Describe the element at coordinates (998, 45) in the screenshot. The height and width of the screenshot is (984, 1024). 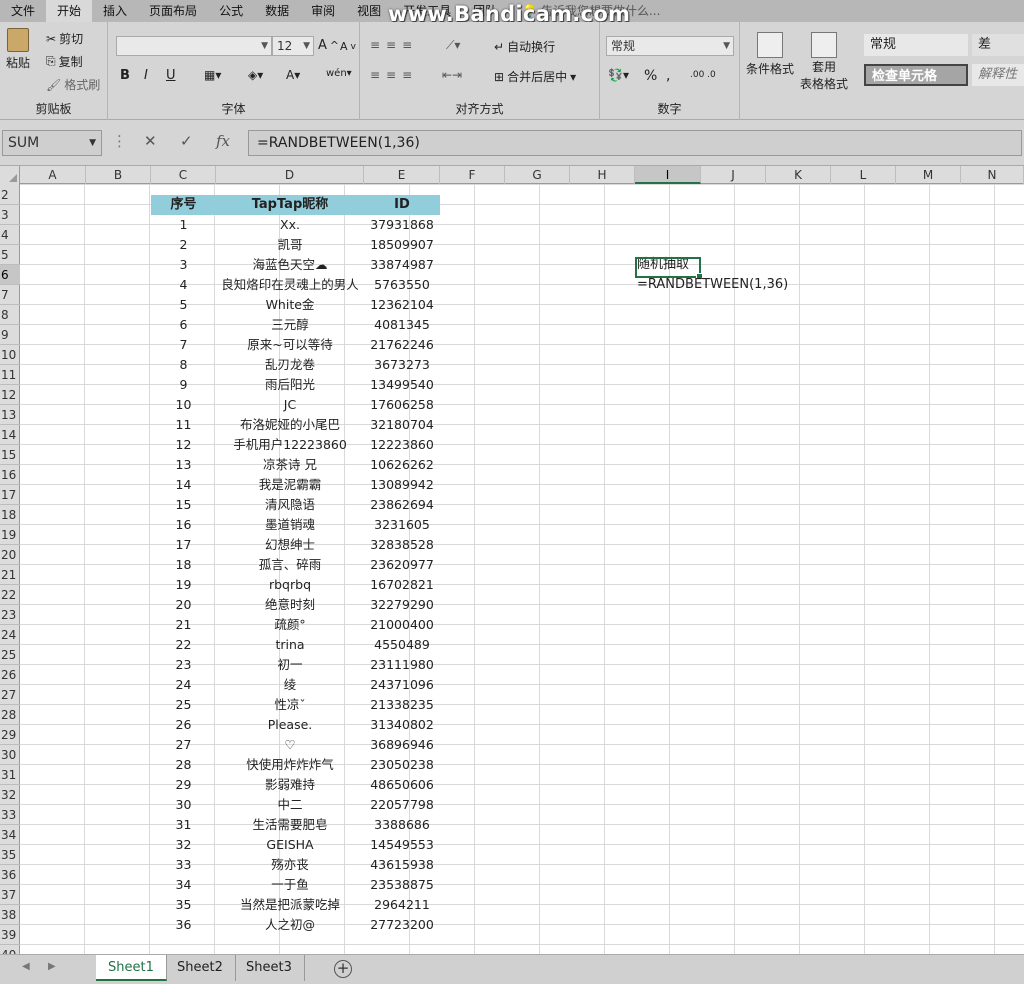
I see `style-bad: 差` at that location.